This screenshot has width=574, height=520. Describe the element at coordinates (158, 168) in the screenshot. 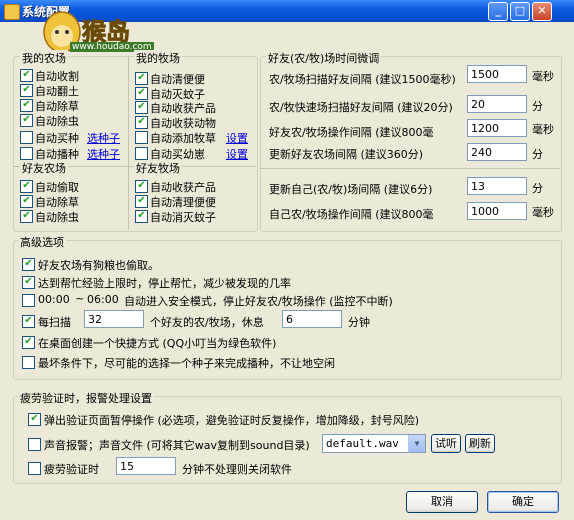

I see `friend-ranch-title: 好友牧场` at that location.